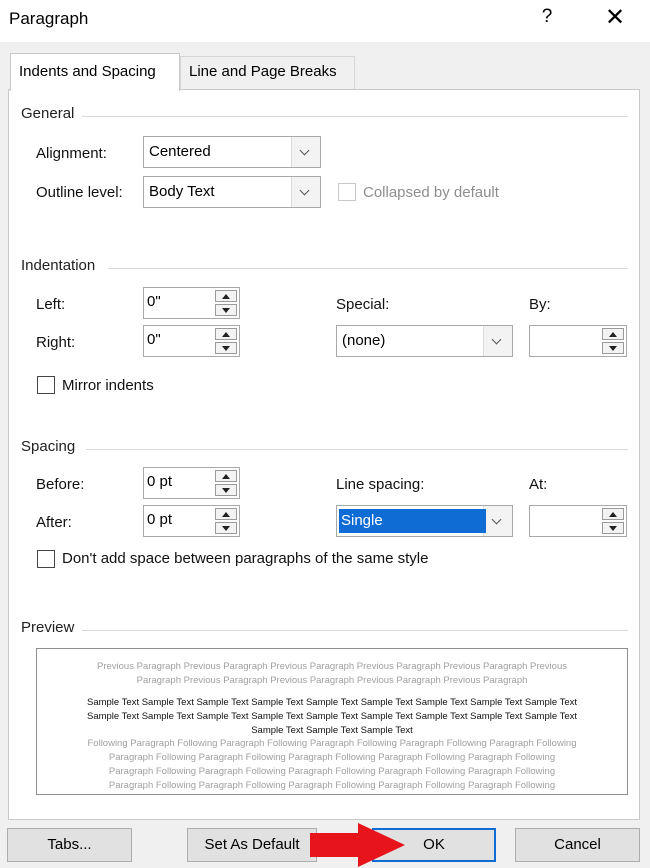 The height and width of the screenshot is (868, 650). Describe the element at coordinates (46, 559) in the screenshot. I see `dont-add-space-checkbox` at that location.